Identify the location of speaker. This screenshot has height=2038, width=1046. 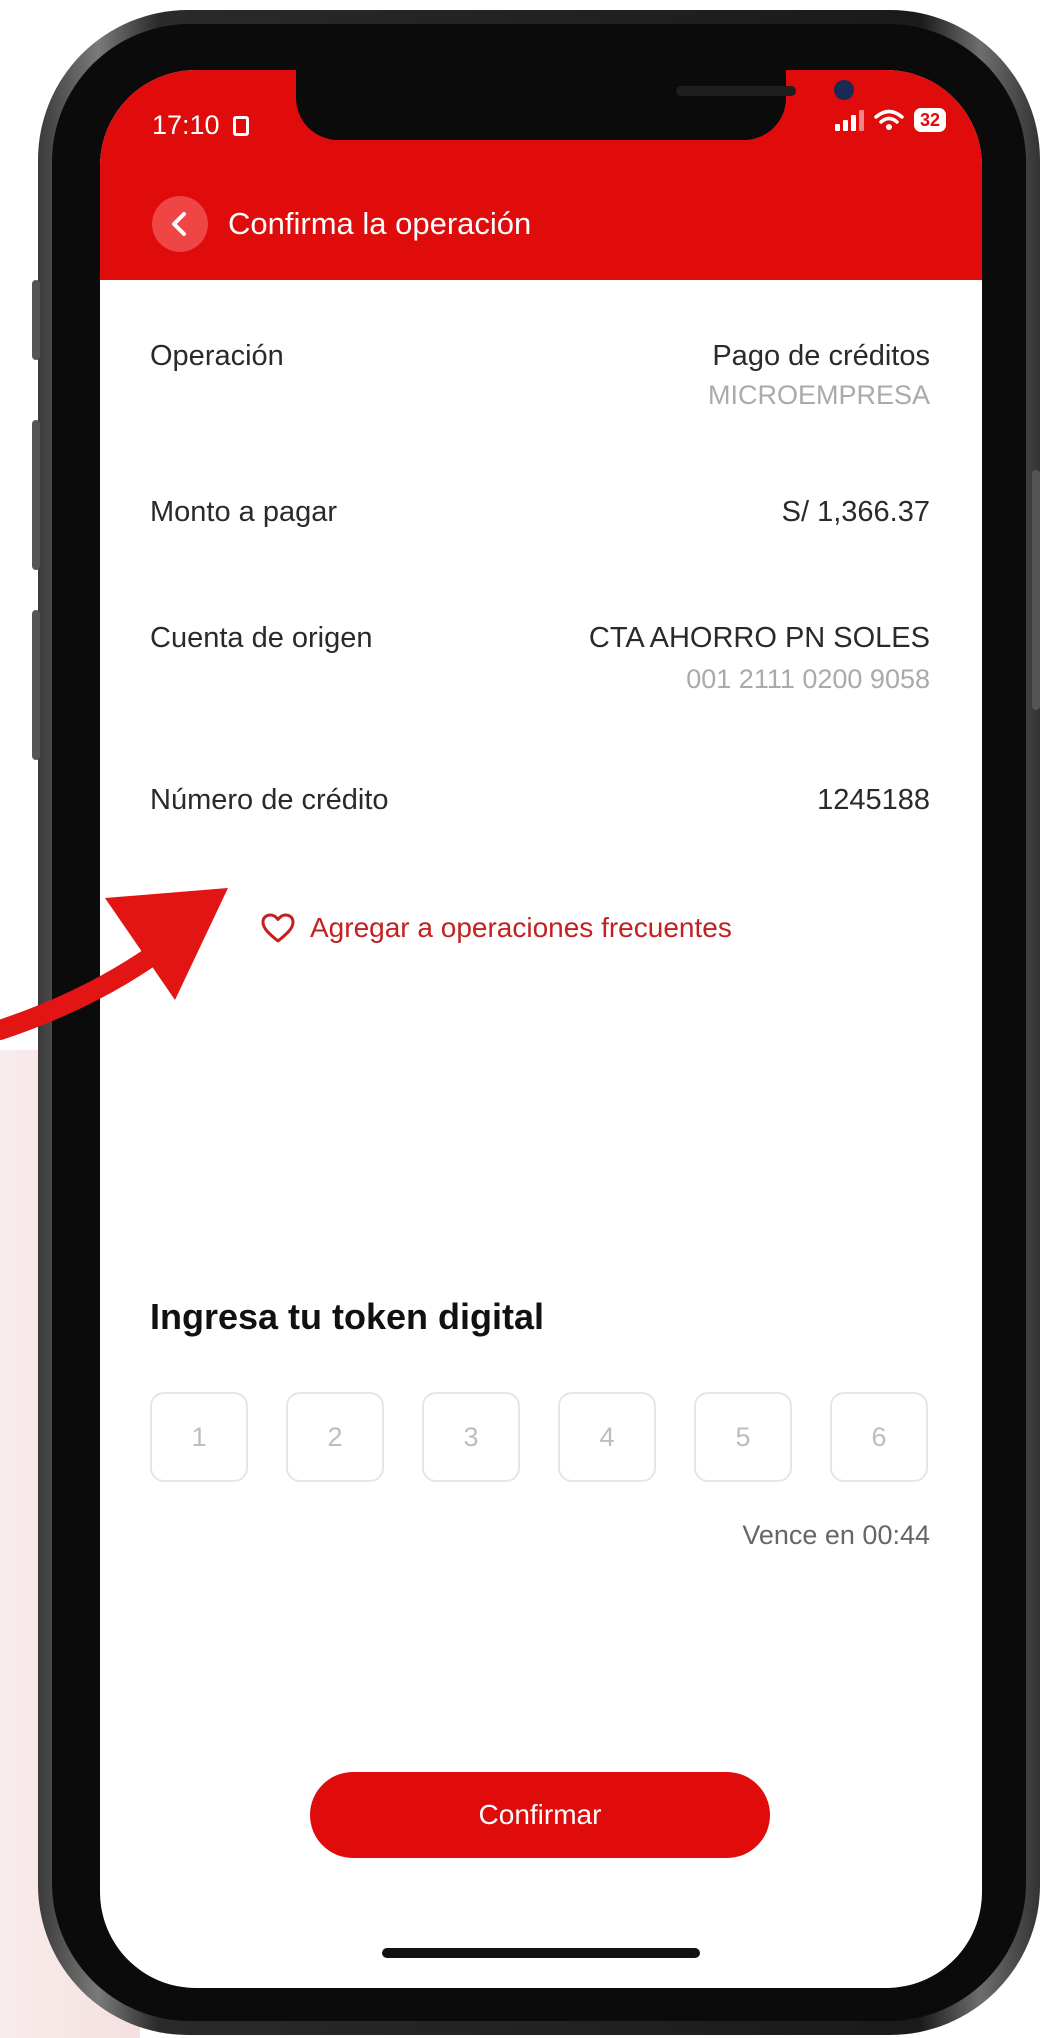
(736, 91).